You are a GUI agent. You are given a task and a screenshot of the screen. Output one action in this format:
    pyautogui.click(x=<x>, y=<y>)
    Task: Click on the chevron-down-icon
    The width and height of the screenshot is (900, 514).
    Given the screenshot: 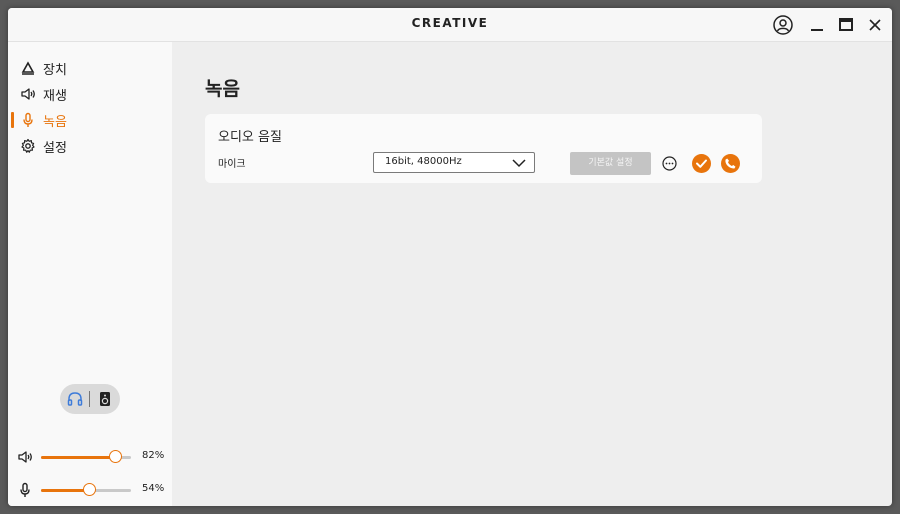 What is the action you would take?
    pyautogui.click(x=519, y=163)
    